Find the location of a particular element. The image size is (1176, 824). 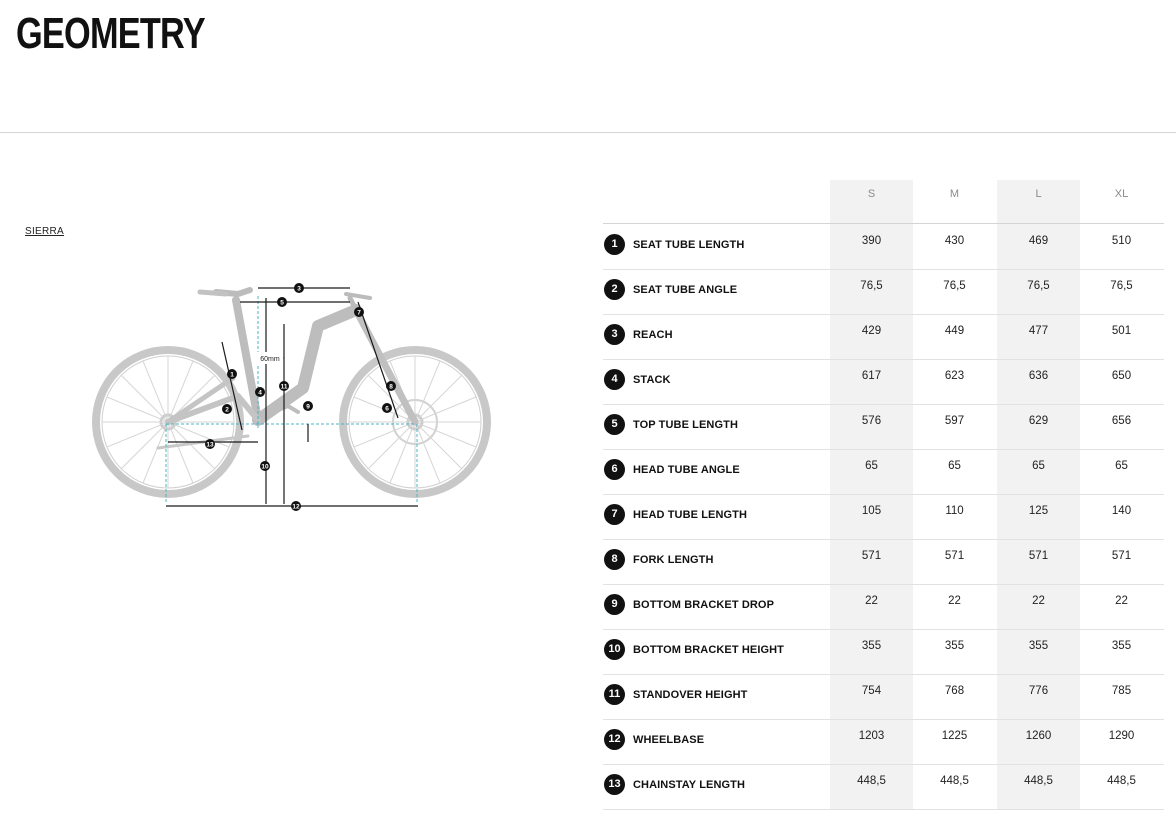

svg-text: 13 is located at coordinates (210, 445).